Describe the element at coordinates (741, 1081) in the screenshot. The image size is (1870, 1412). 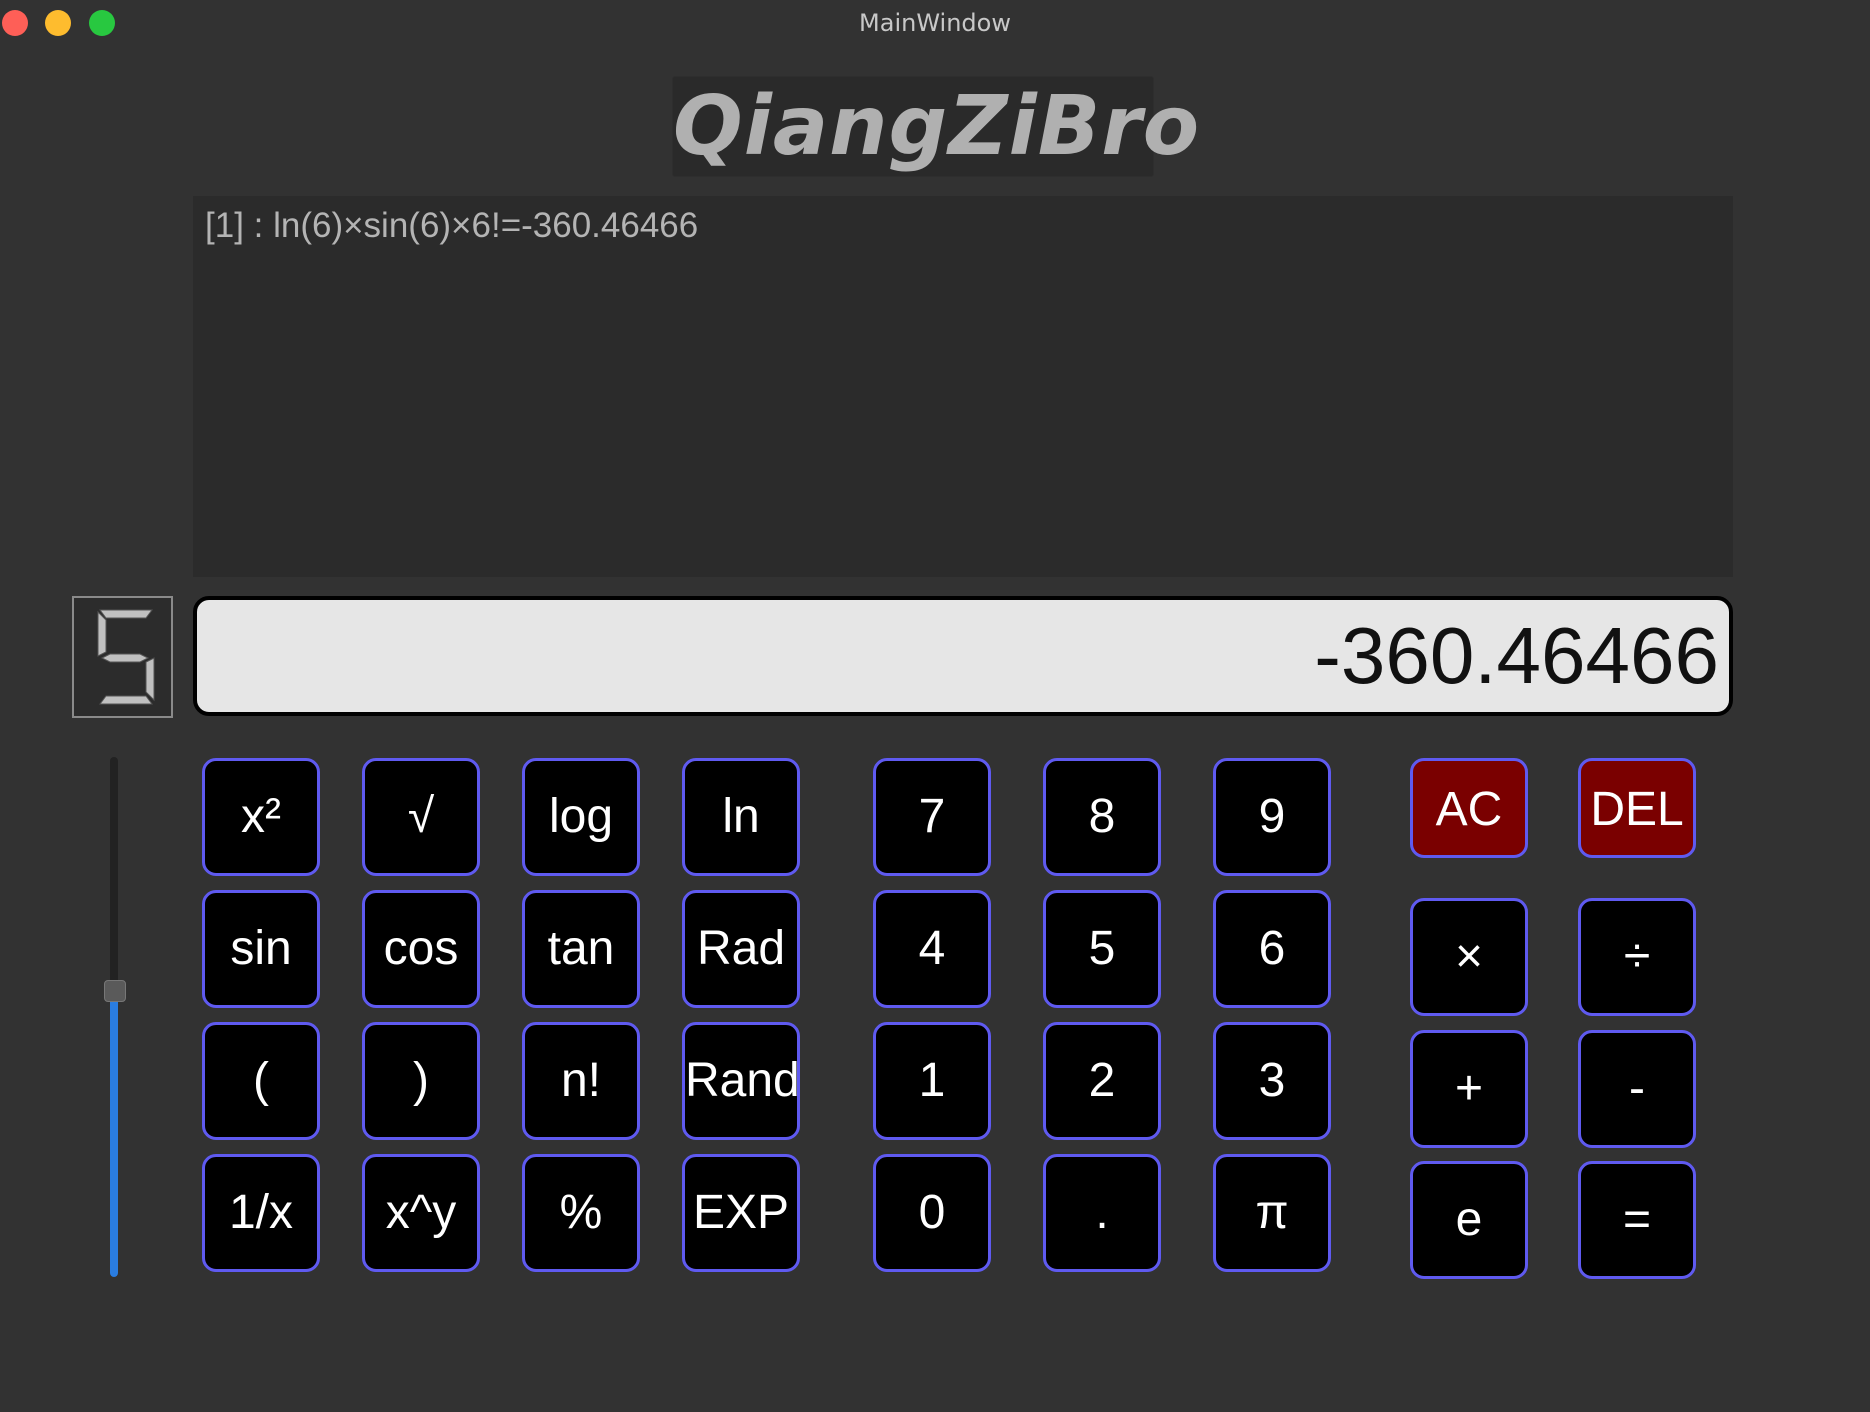
I see `rand-button: Rand` at that location.